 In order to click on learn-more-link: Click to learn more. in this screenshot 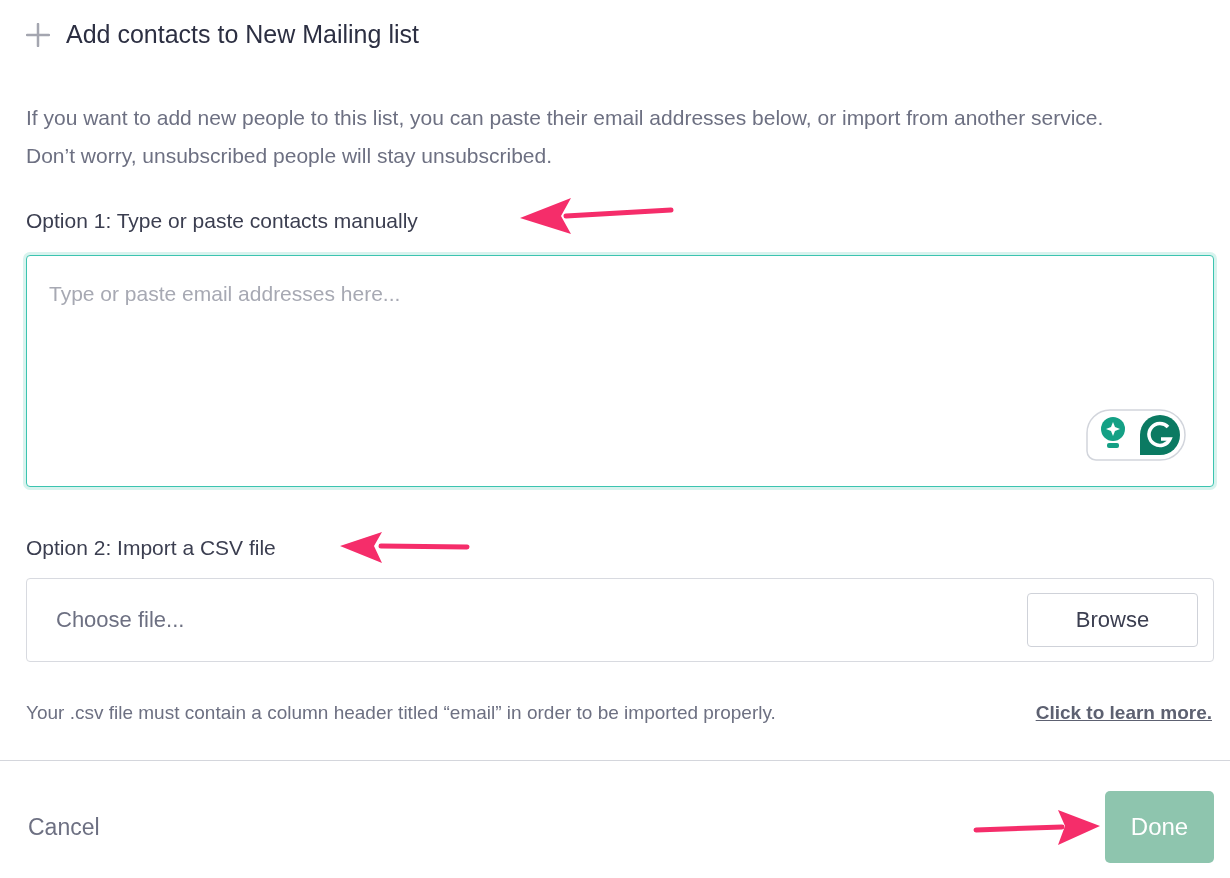, I will do `click(1123, 713)`.